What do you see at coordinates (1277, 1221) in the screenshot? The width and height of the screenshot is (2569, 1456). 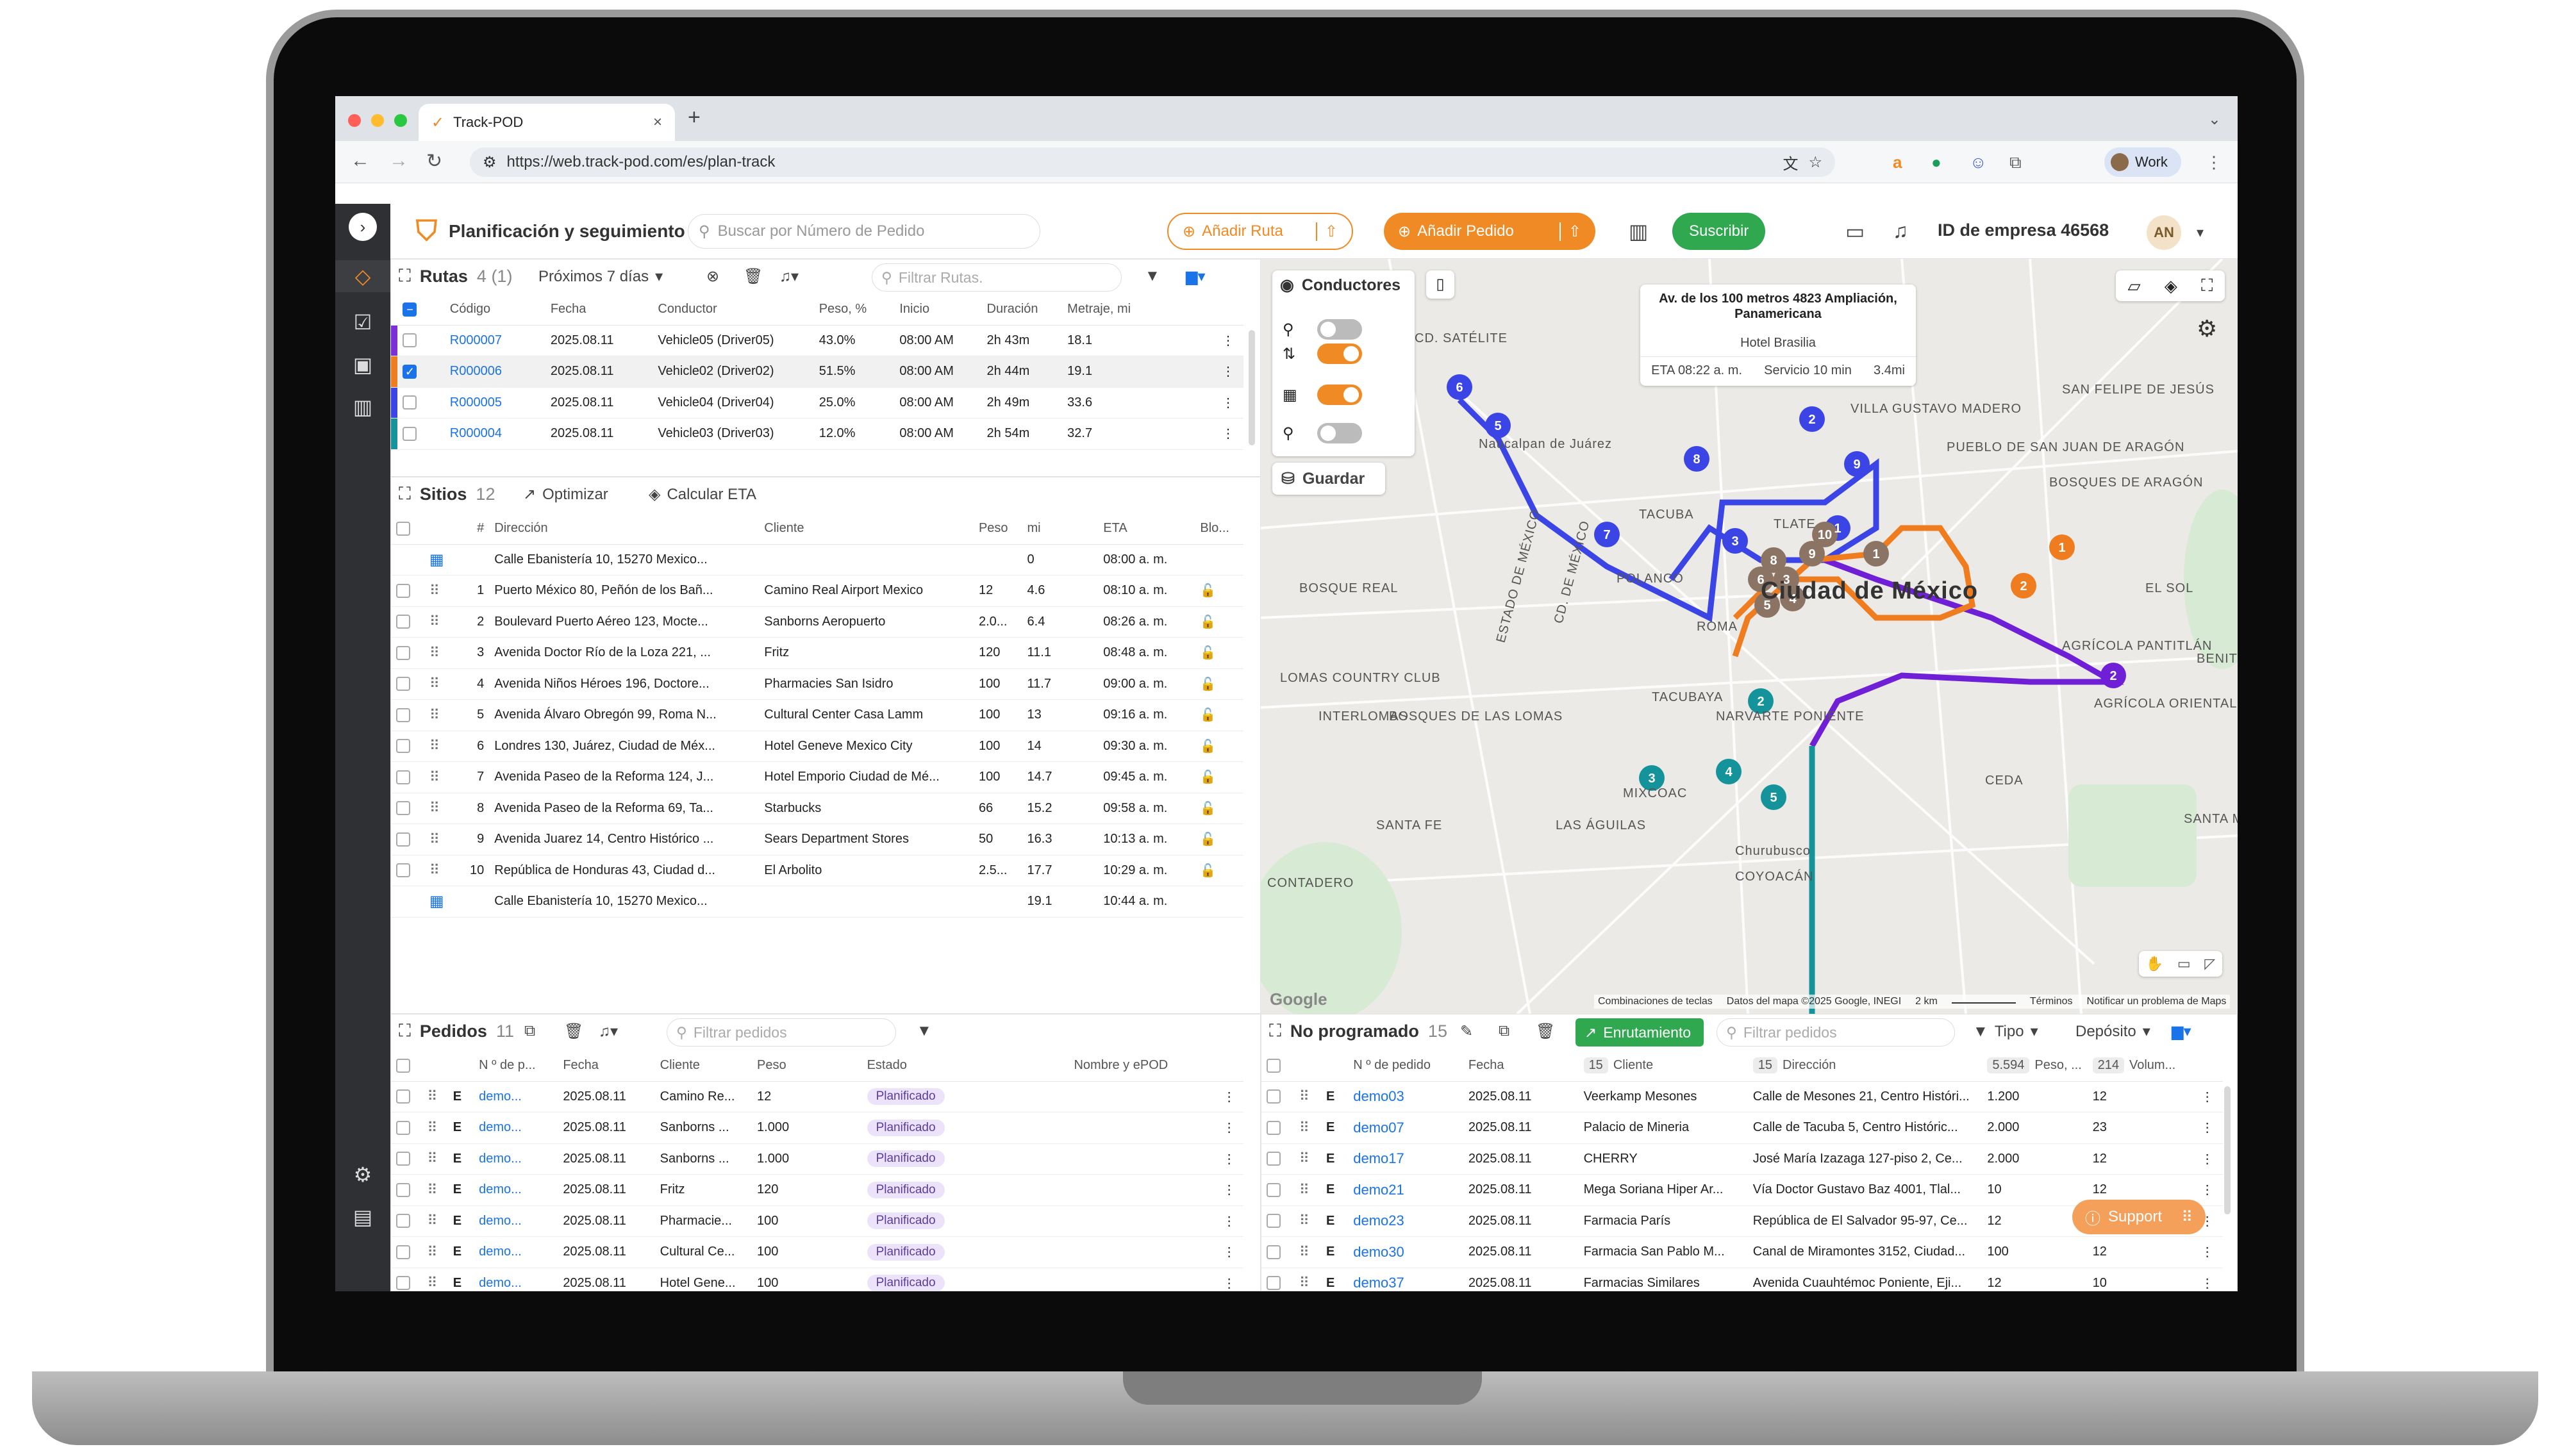 I see `unscheduled-checkbox-cell` at bounding box center [1277, 1221].